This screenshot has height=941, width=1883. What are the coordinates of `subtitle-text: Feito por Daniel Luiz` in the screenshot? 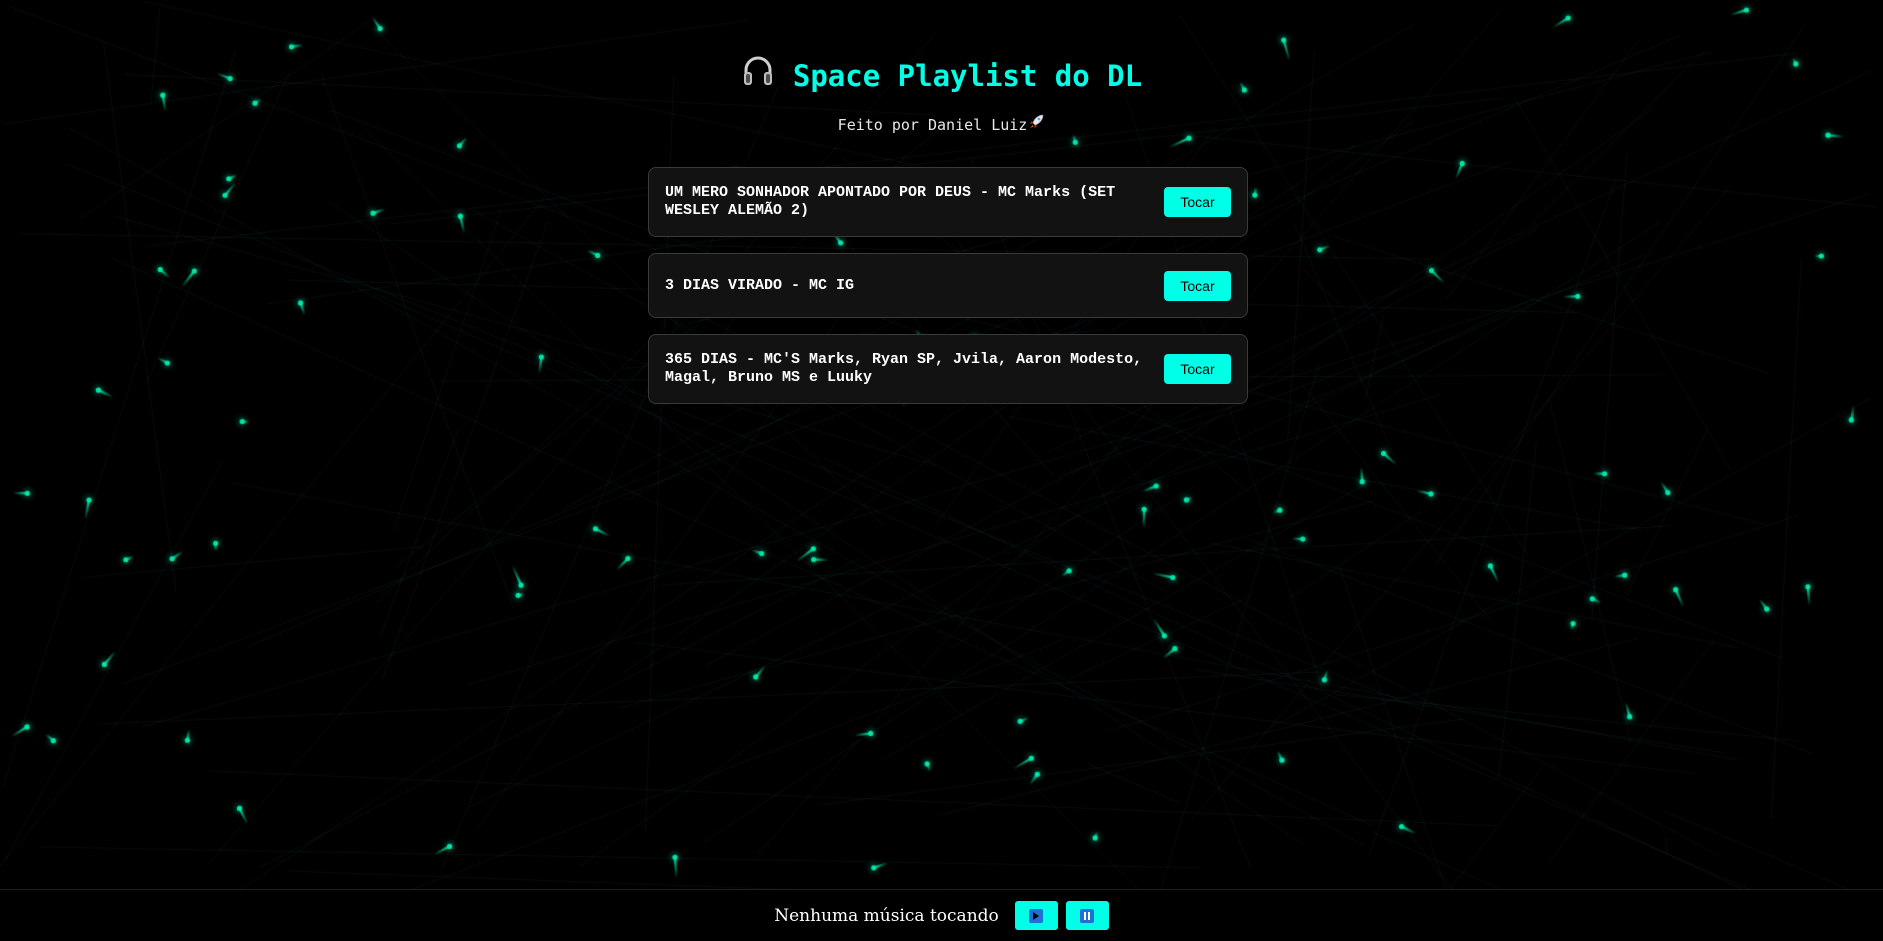 It's located at (932, 125).